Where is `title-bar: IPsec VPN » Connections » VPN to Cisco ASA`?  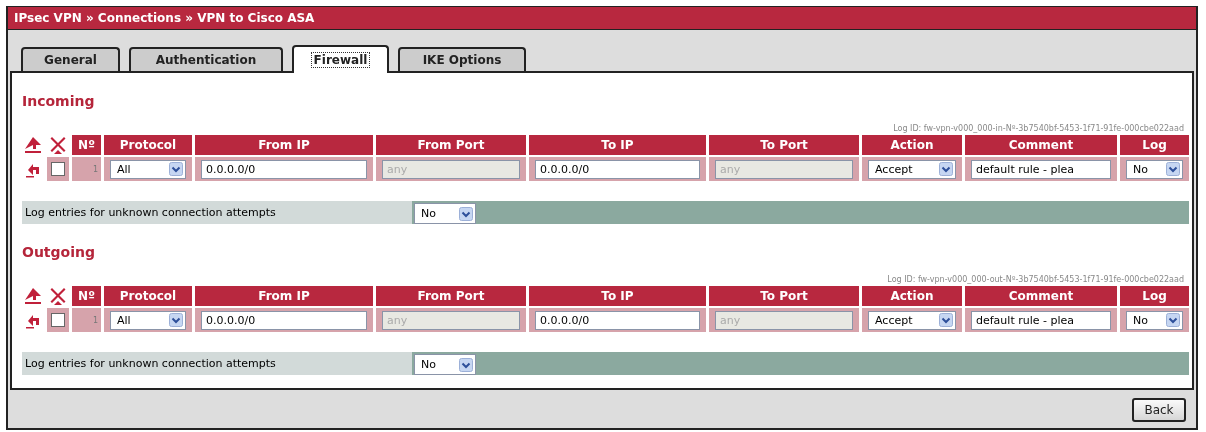 title-bar: IPsec VPN » Connections » VPN to Cisco ASA is located at coordinates (602, 18).